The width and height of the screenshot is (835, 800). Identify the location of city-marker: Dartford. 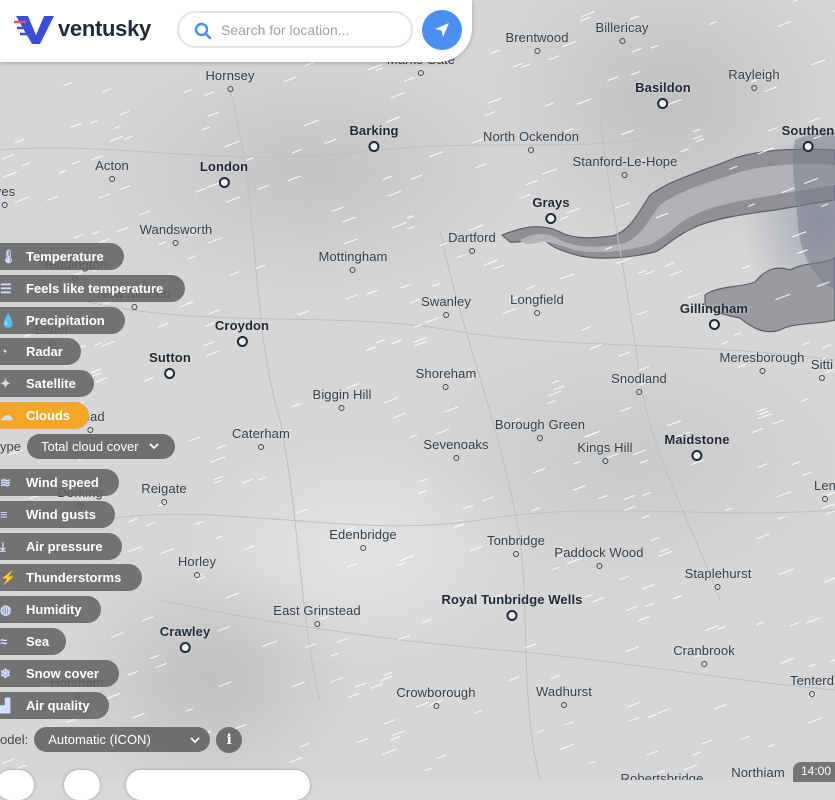
(472, 242).